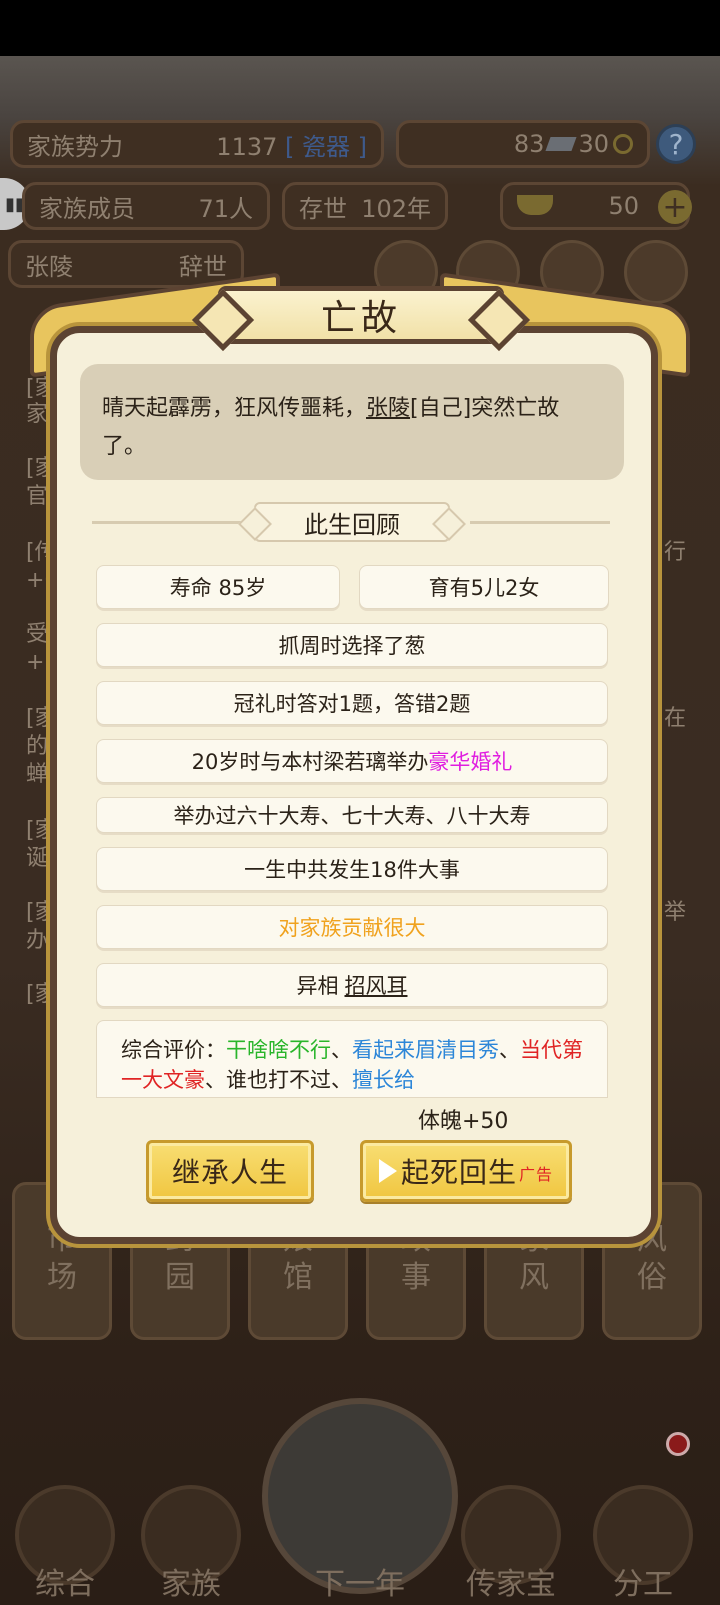 The image size is (720, 1605). I want to click on log-line: 行, so click(675, 552).